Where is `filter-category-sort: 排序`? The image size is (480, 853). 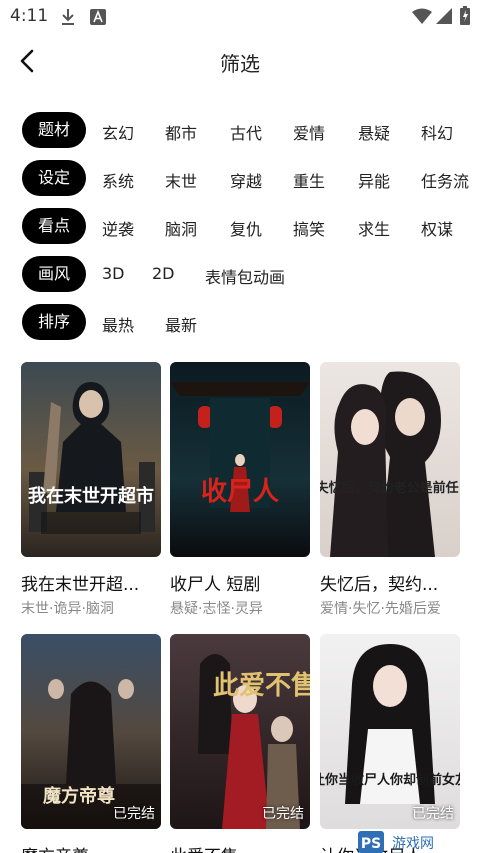 filter-category-sort: 排序 is located at coordinates (54, 322).